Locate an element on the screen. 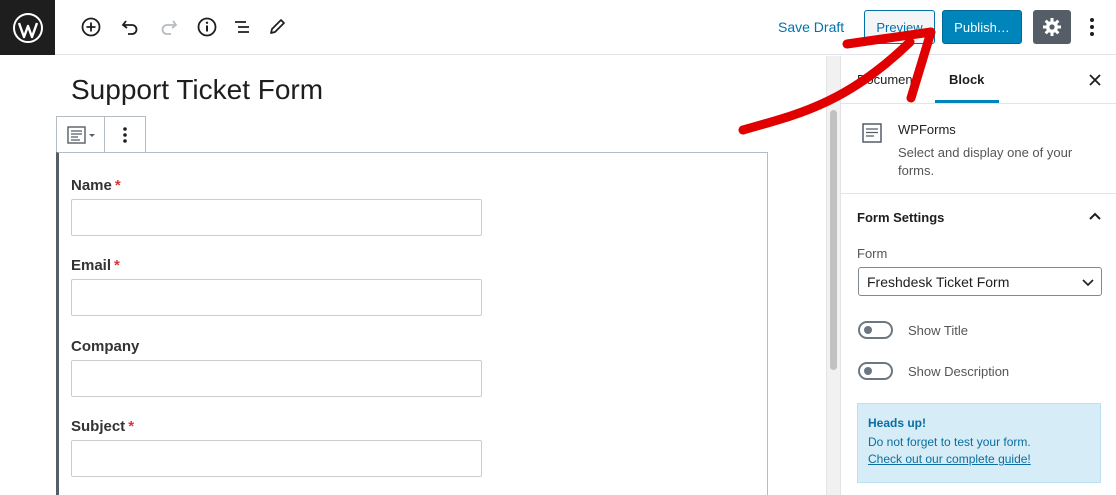  tab-document: Document is located at coordinates (886, 79).